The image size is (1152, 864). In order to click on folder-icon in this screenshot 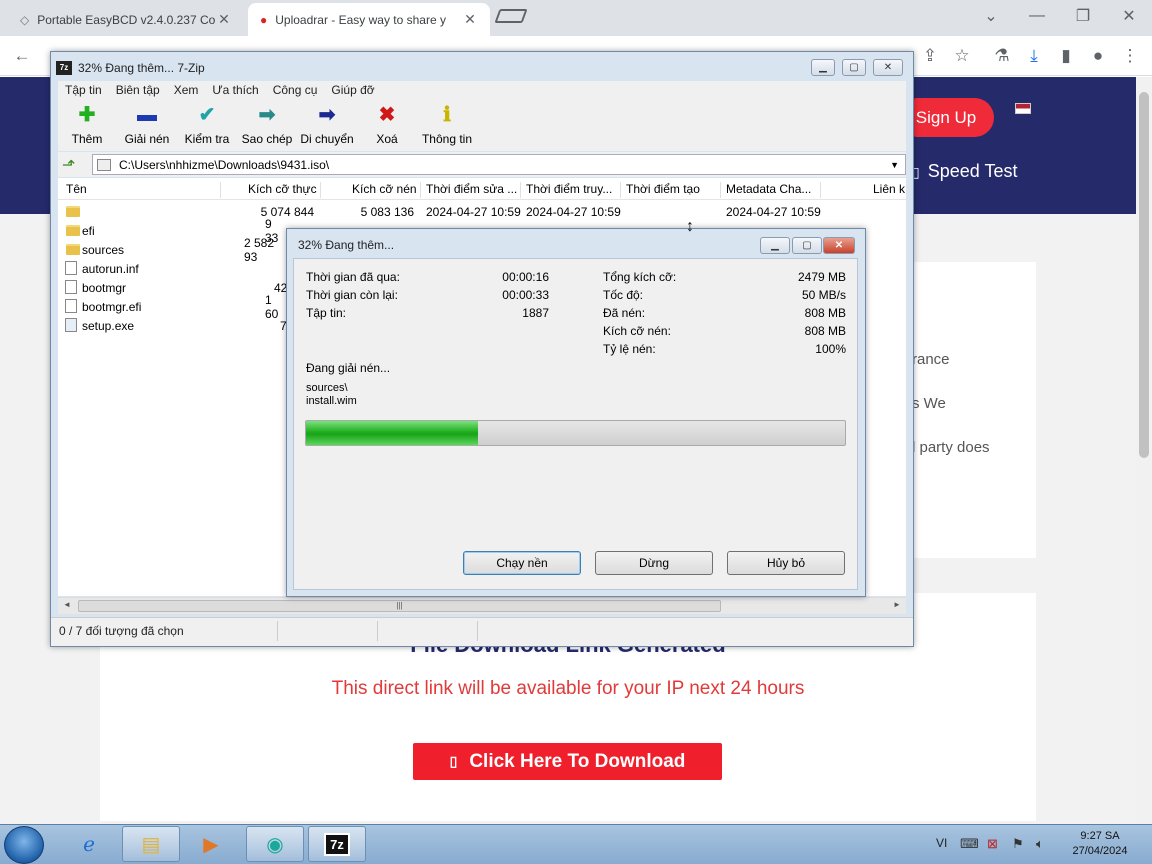, I will do `click(73, 249)`.